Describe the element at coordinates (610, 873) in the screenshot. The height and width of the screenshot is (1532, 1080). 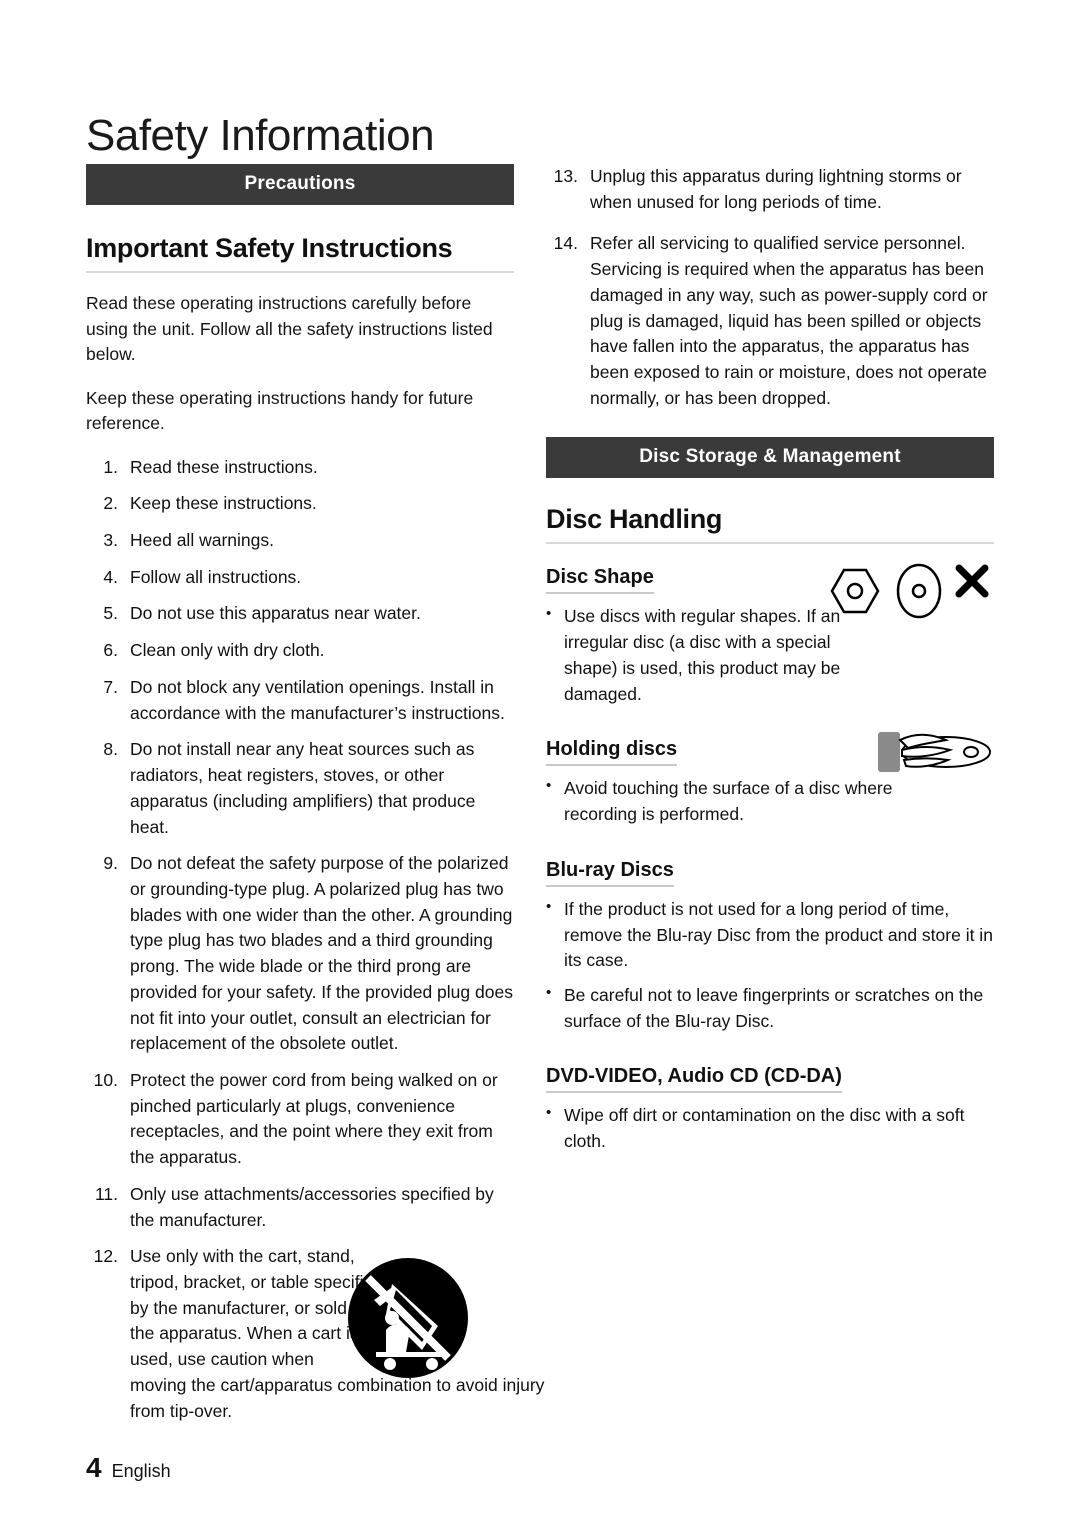
I see `subheading-bluray-discs: Blu-ray Discs` at that location.